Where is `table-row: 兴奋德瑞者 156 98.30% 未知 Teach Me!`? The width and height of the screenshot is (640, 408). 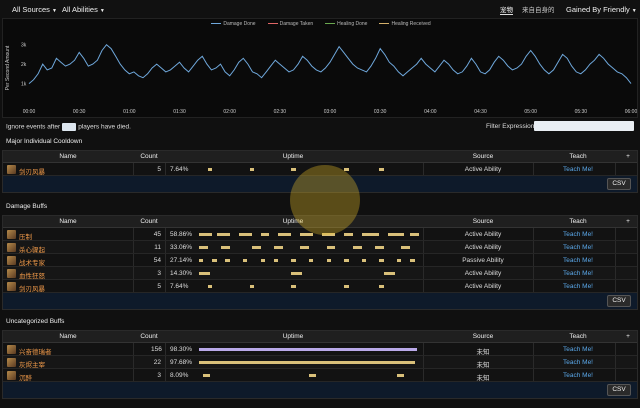
table-row: 兴奋德瑞者 156 98.30% 未知 Teach Me! is located at coordinates (320, 349).